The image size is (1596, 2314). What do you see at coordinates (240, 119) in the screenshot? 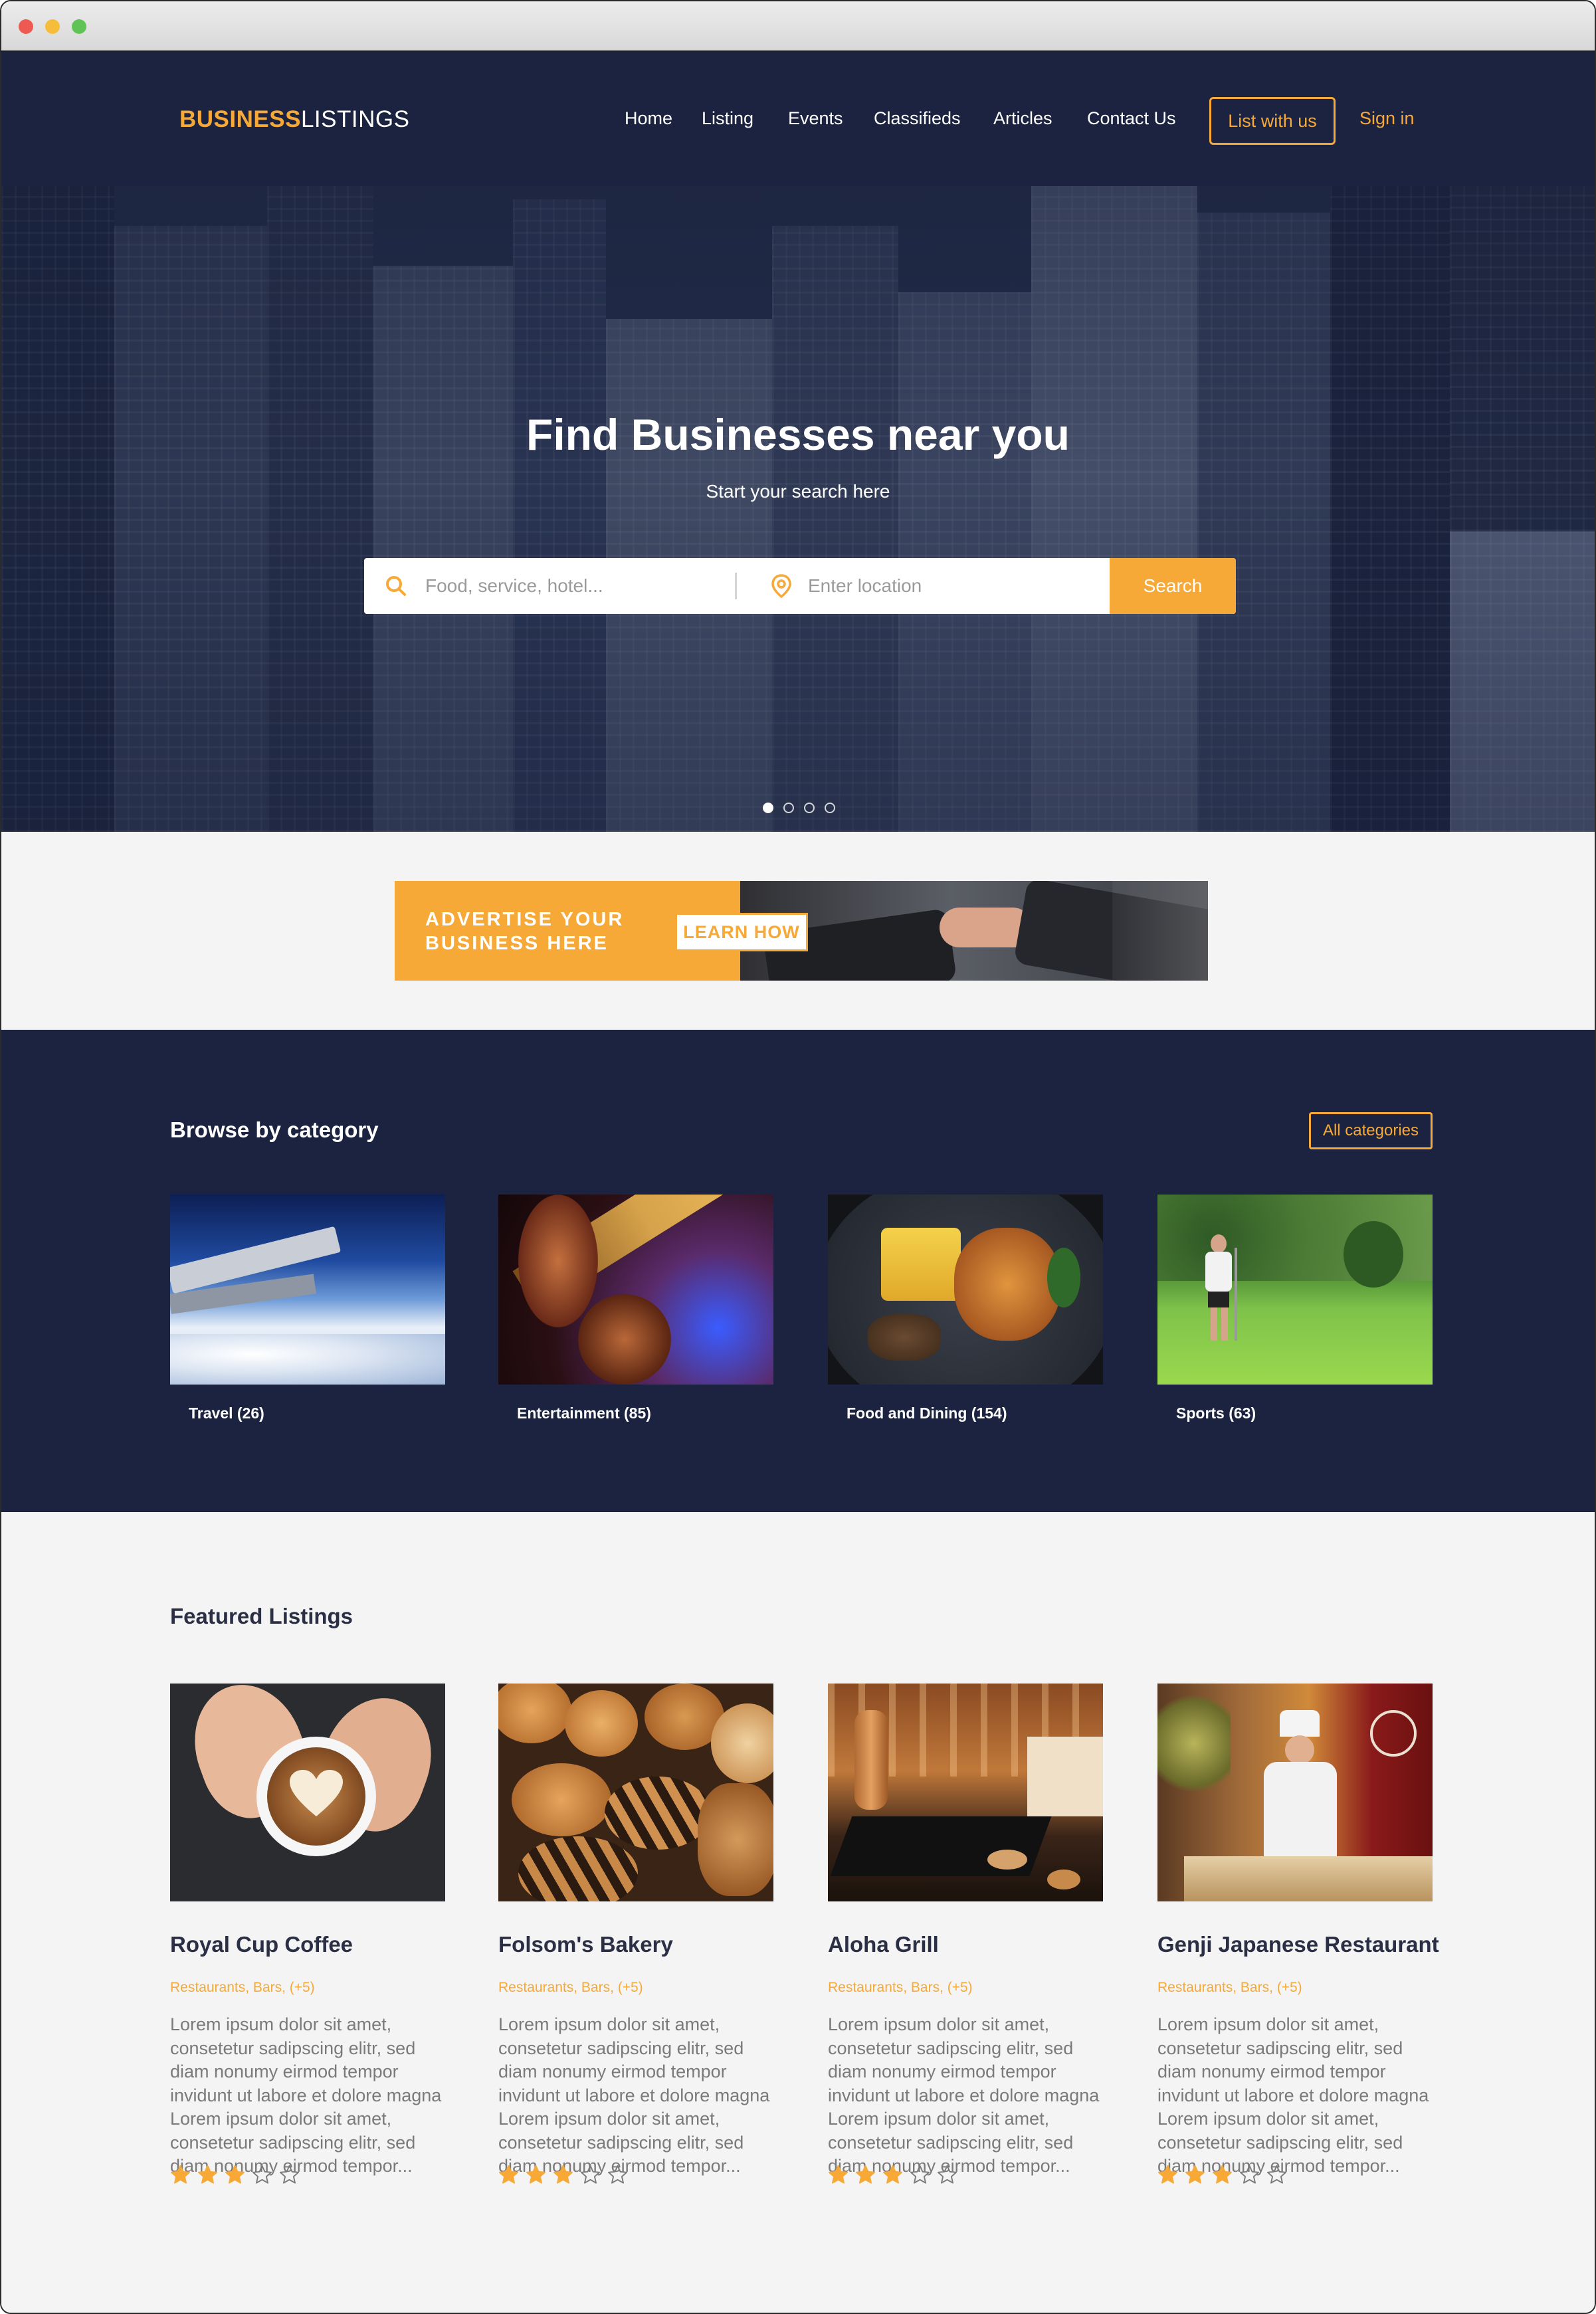
I see `logo-part-business: BUSINESS` at bounding box center [240, 119].